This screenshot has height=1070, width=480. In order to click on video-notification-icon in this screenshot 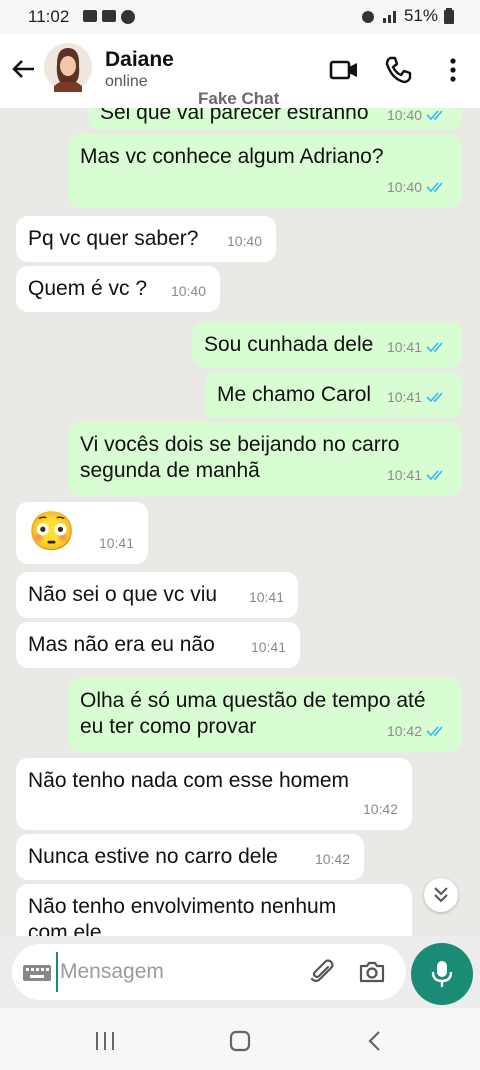, I will do `click(90, 16)`.